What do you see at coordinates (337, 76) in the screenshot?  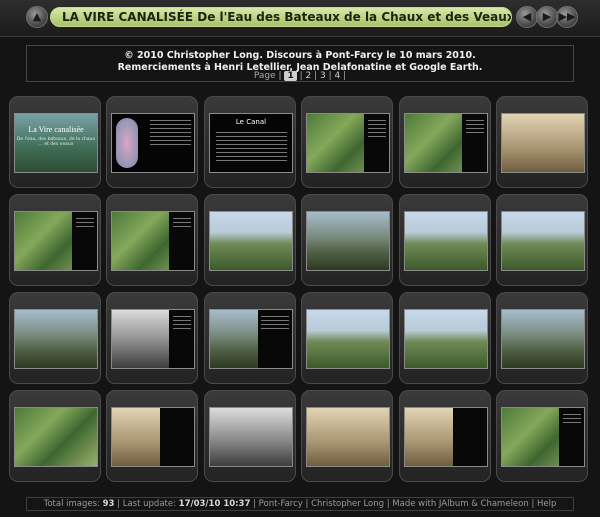 I see `page-link-4: 4` at bounding box center [337, 76].